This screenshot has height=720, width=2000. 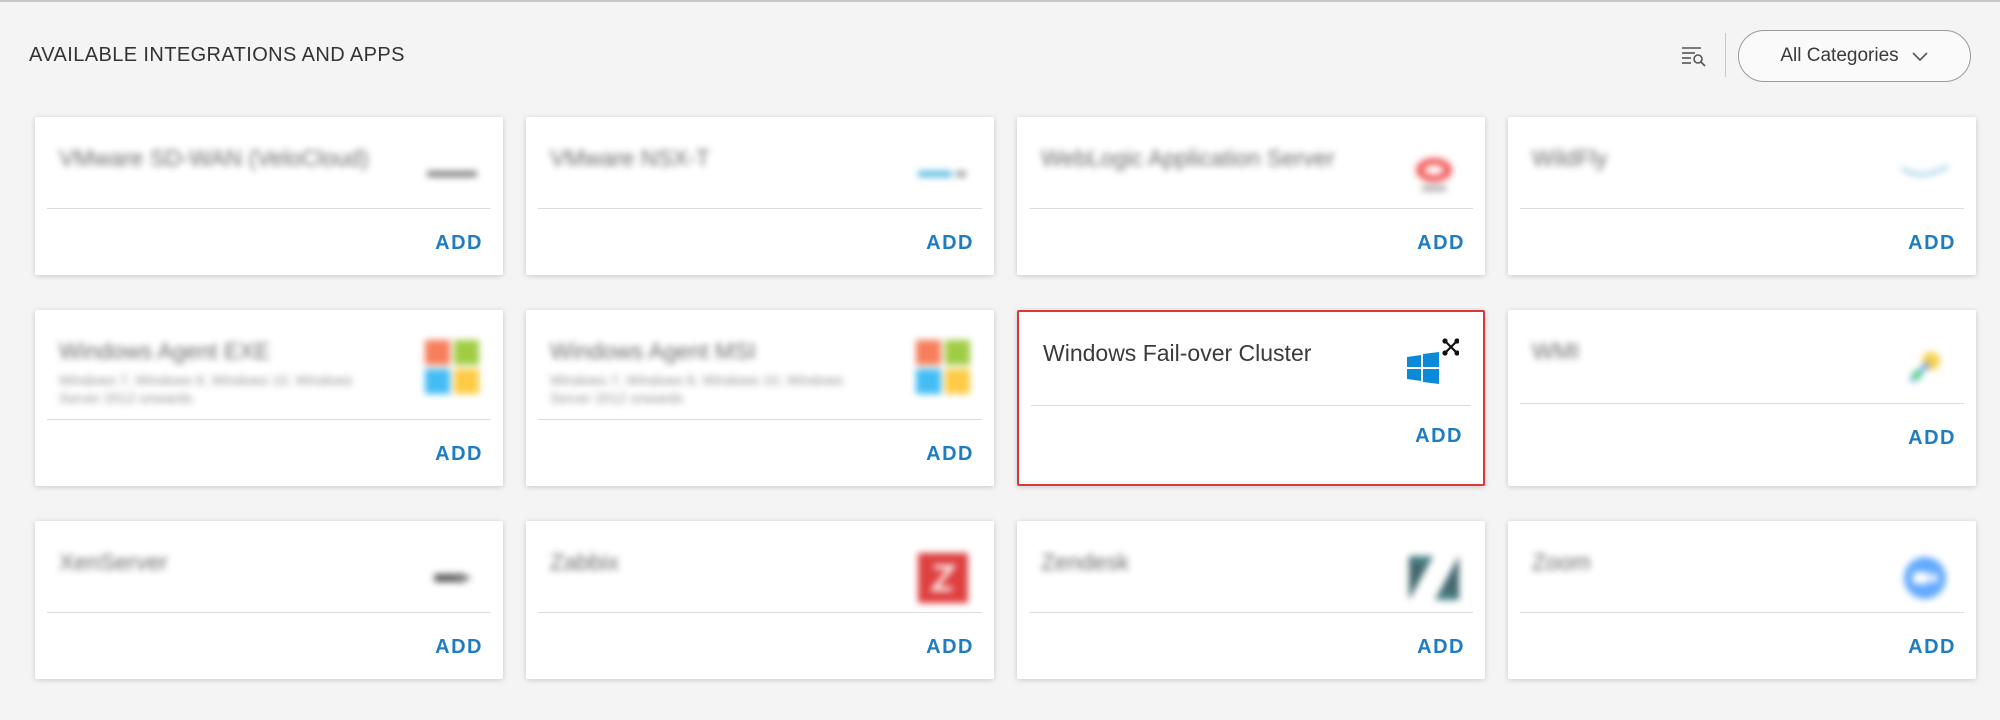 What do you see at coordinates (269, 196) in the screenshot?
I see `integration-card: VMware SD-WAN (VeloCloud) ADD` at bounding box center [269, 196].